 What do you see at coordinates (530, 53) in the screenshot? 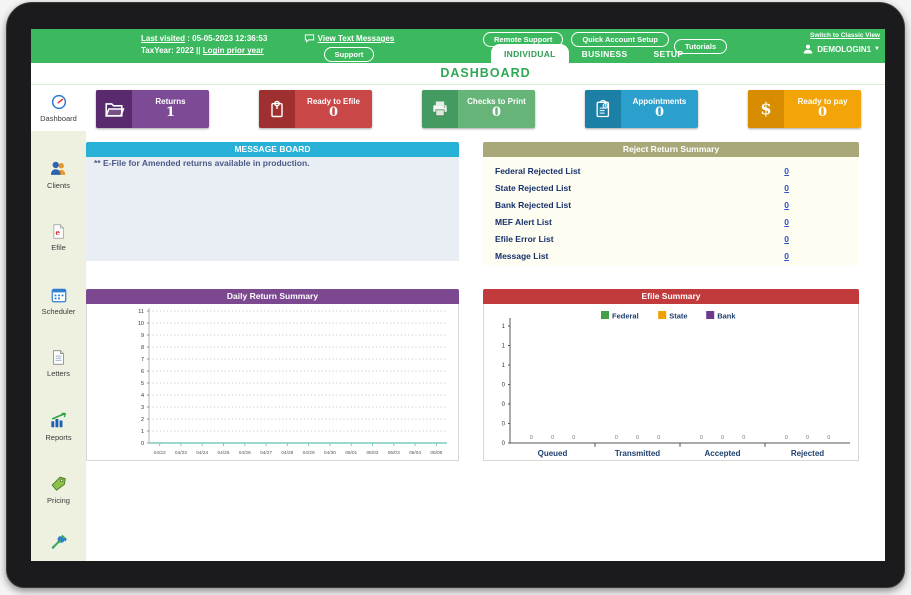
I see `tab-individual: INDIVIDUAL` at bounding box center [530, 53].